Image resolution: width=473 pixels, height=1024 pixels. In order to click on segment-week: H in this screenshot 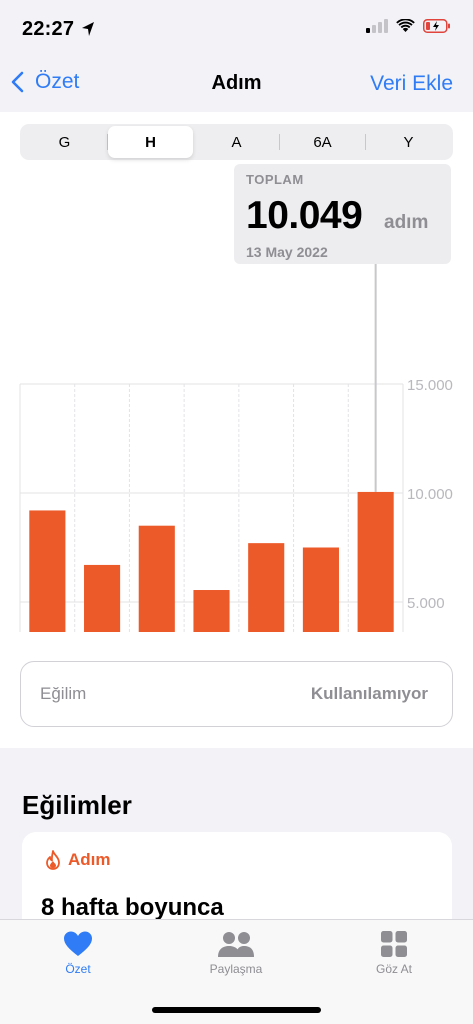, I will do `click(150, 142)`.